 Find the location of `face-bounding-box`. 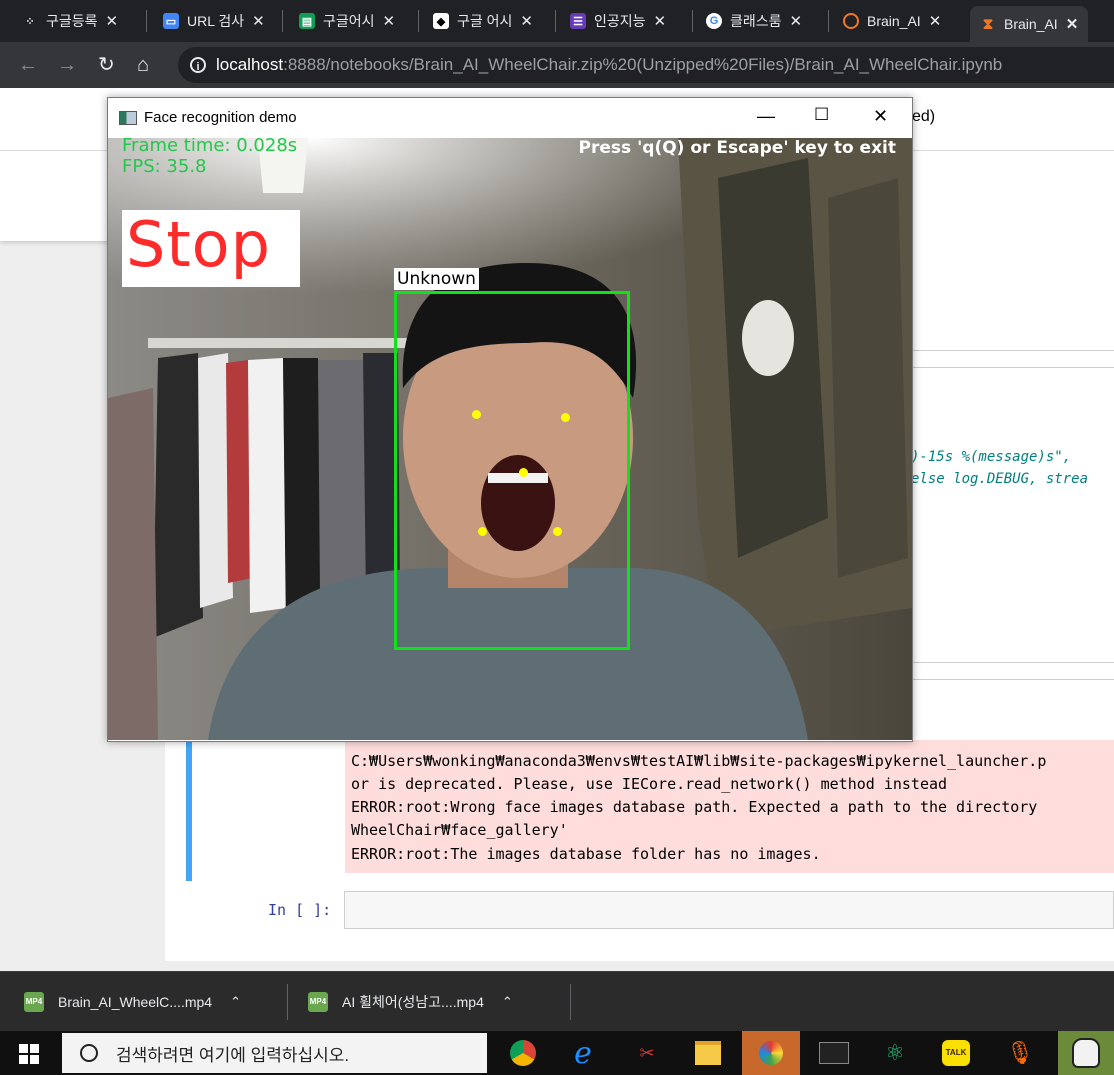

face-bounding-box is located at coordinates (512, 470).